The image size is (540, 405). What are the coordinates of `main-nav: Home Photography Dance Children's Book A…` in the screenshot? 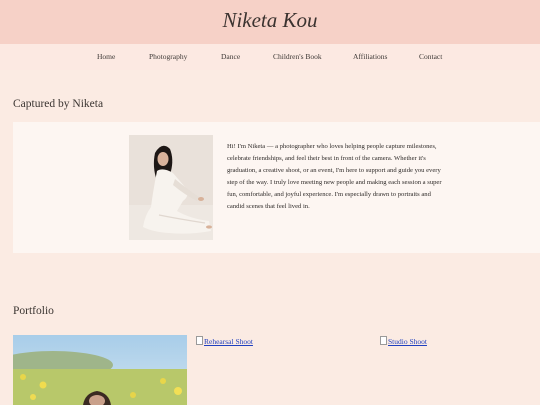 It's located at (270, 57).